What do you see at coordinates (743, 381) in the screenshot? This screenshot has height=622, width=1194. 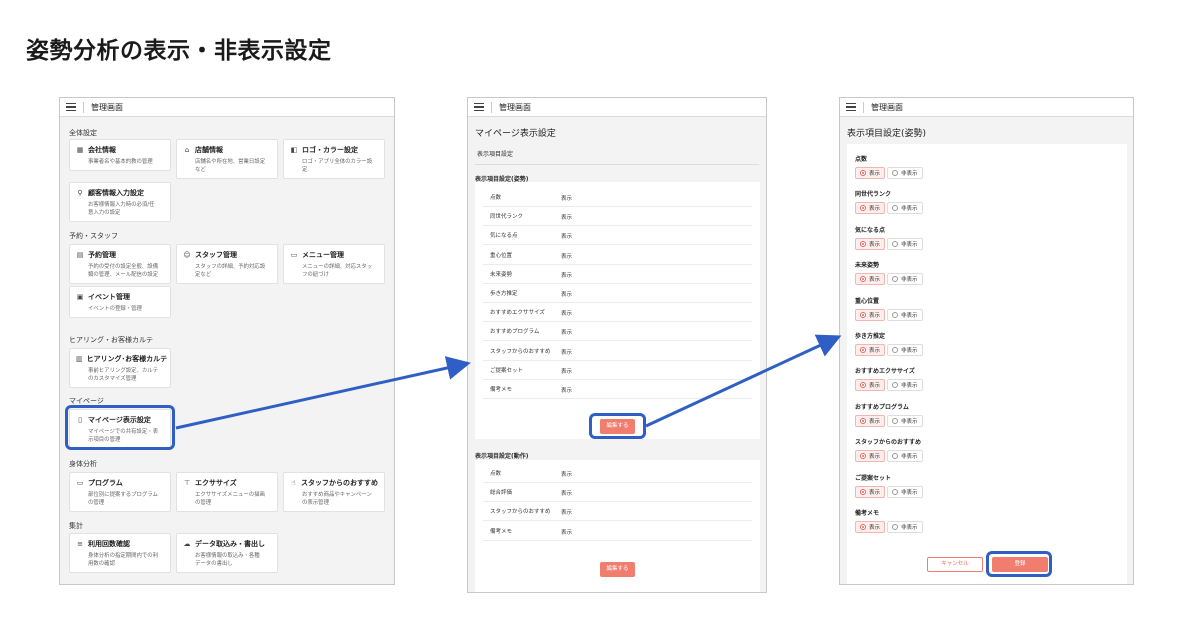 I see `arrow-to-posture-settings` at bounding box center [743, 381].